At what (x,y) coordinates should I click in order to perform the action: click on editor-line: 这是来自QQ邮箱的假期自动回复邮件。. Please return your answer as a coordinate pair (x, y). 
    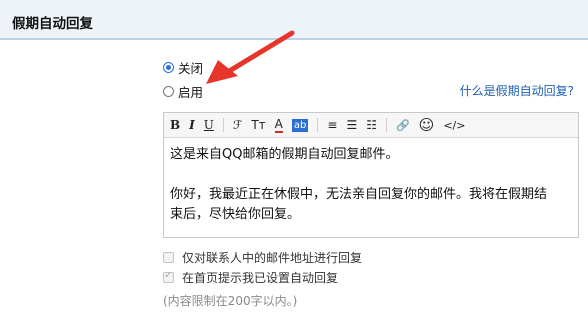
    Looking at the image, I should click on (284, 154).